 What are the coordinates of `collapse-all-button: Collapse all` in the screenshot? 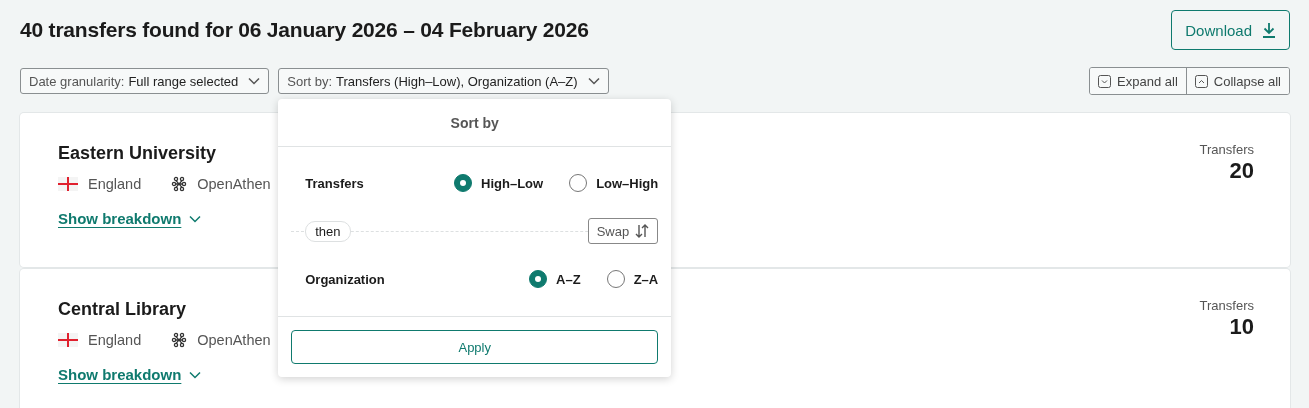 It's located at (1237, 81).